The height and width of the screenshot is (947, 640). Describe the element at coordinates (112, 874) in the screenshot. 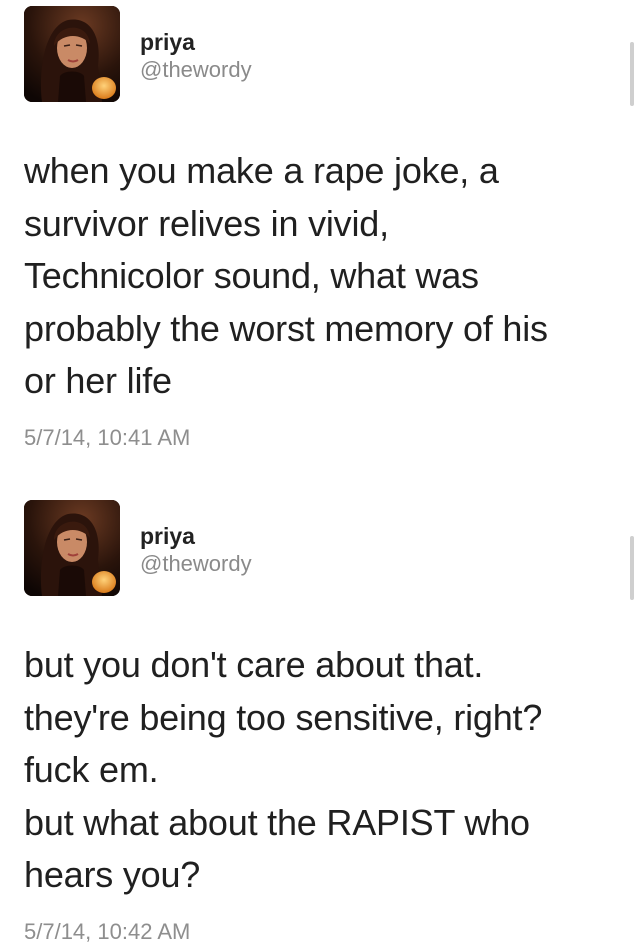

I see `tweet-text-line: hears you?` at that location.